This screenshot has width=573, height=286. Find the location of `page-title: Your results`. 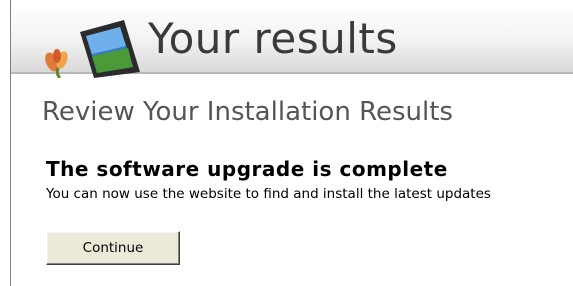

page-title: Your results is located at coordinates (273, 38).